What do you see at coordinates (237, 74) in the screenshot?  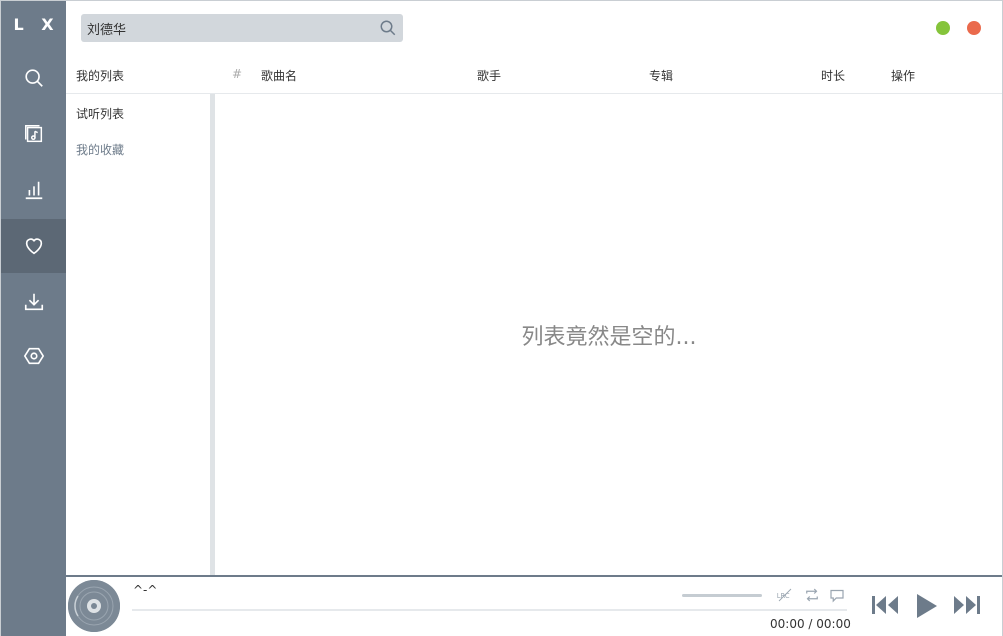 I see `column-number: #` at bounding box center [237, 74].